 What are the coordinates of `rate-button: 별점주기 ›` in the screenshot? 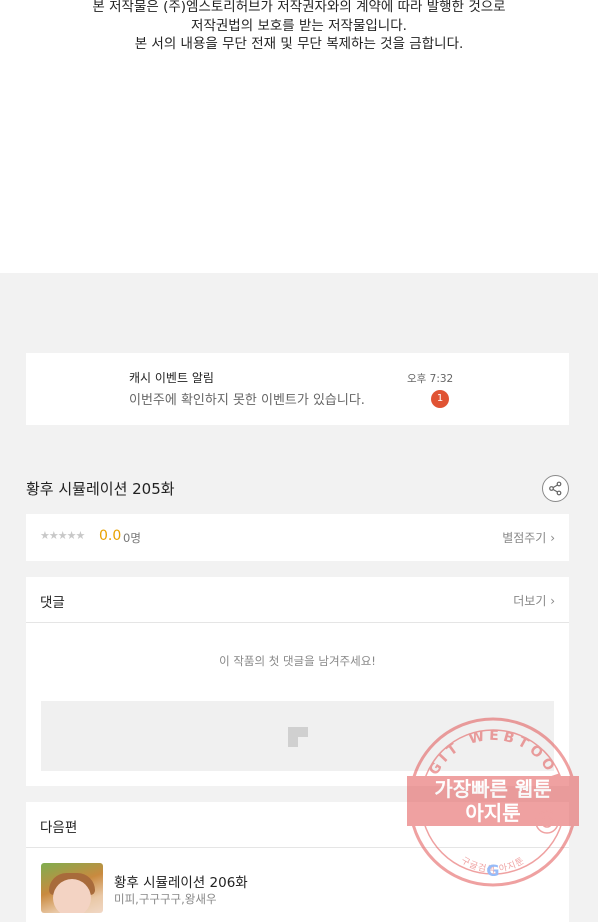 It's located at (528, 537).